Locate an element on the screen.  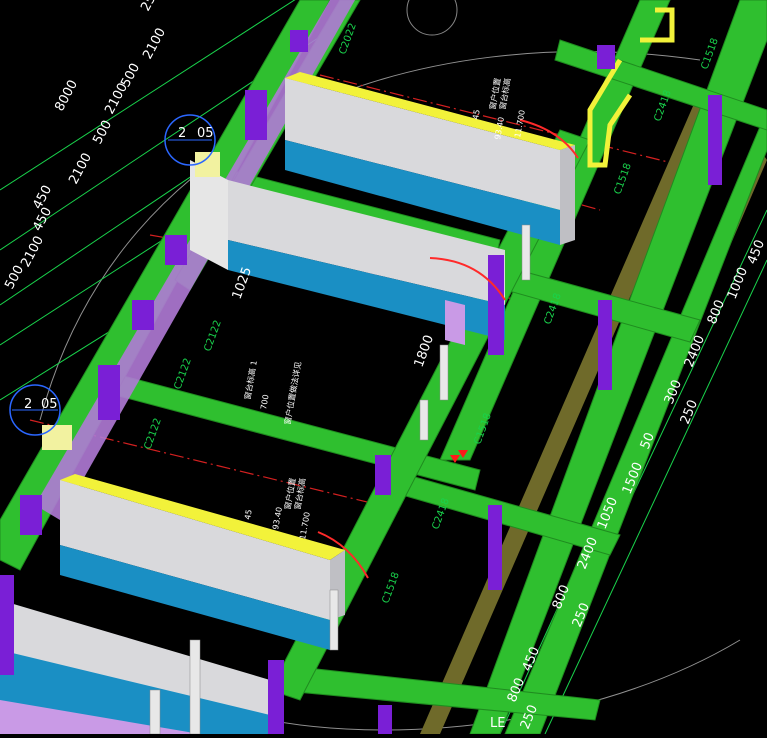
dim-1800: 1800 is located at coordinates (424, 351).